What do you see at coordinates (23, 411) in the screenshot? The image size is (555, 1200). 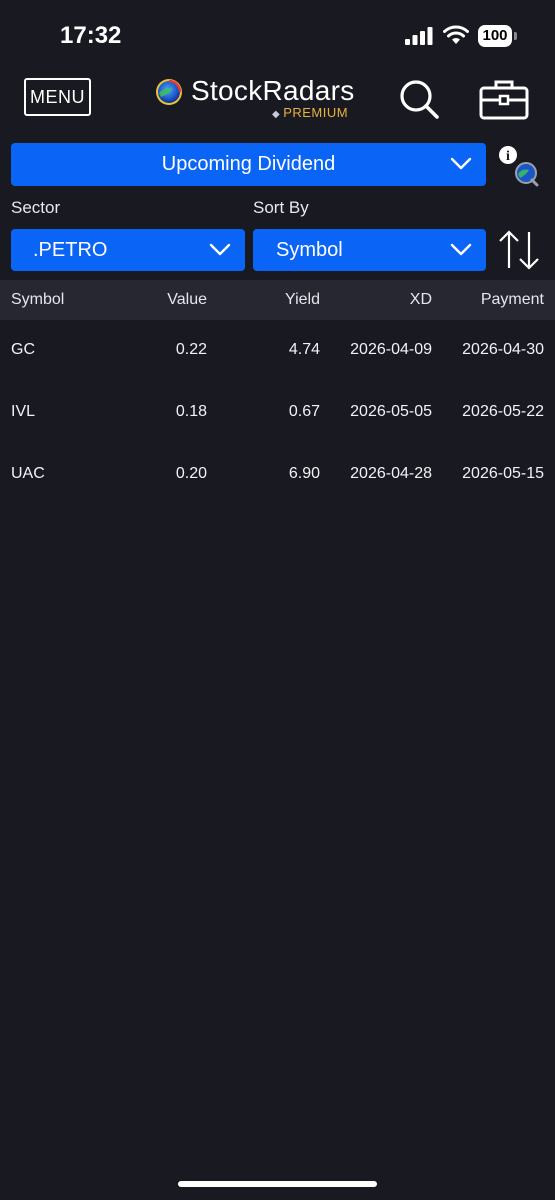 I see `cell-symbol: IVL` at bounding box center [23, 411].